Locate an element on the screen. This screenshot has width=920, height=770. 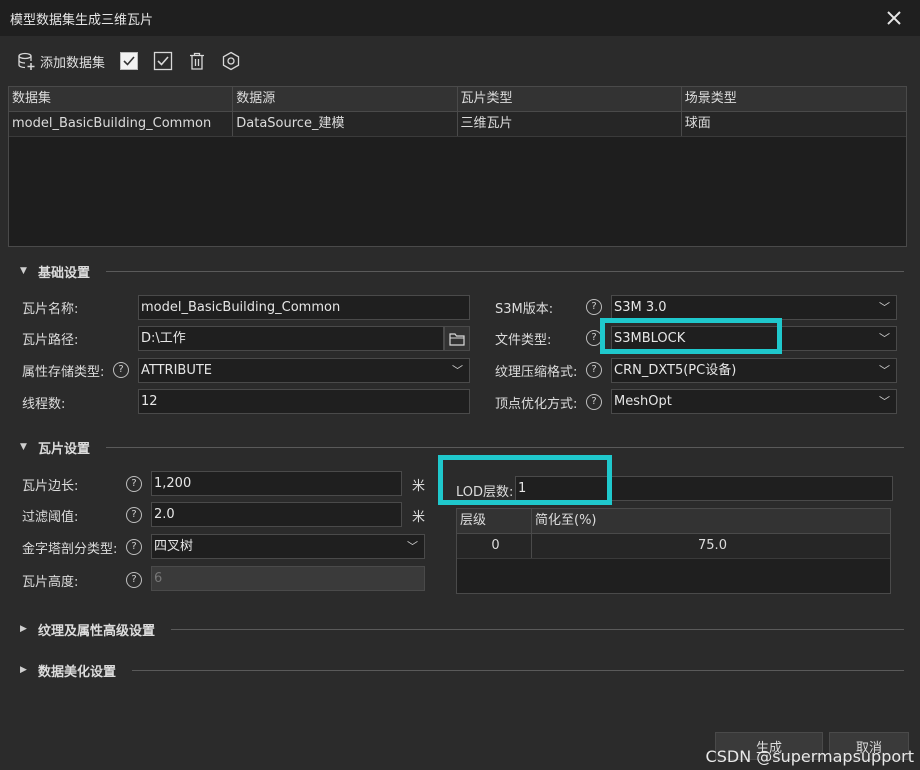
table-row: 0 75.0 is located at coordinates (673, 546).